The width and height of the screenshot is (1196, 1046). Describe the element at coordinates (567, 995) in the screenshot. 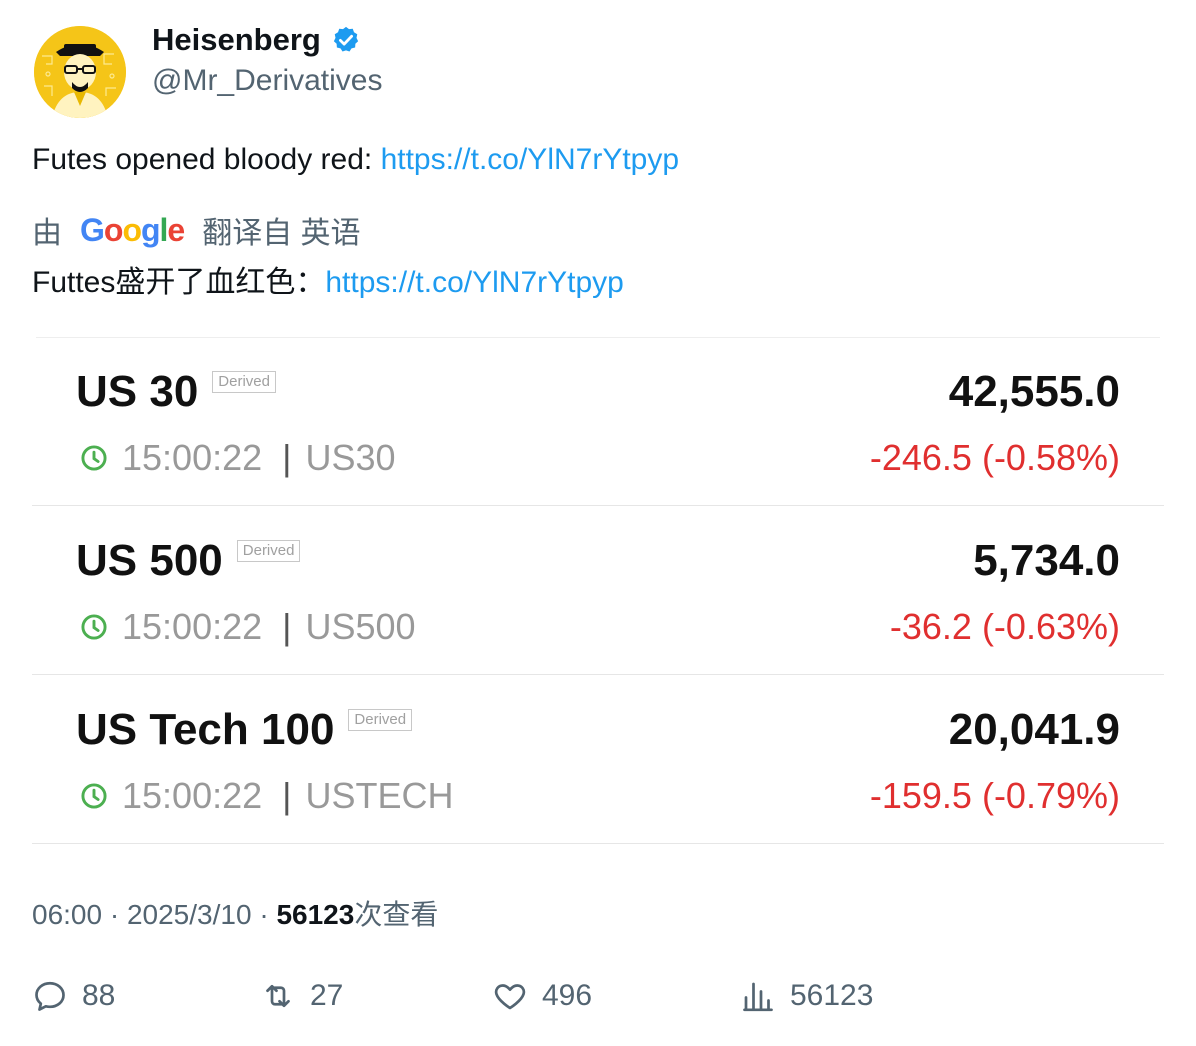

I see `like-count: 496` at that location.